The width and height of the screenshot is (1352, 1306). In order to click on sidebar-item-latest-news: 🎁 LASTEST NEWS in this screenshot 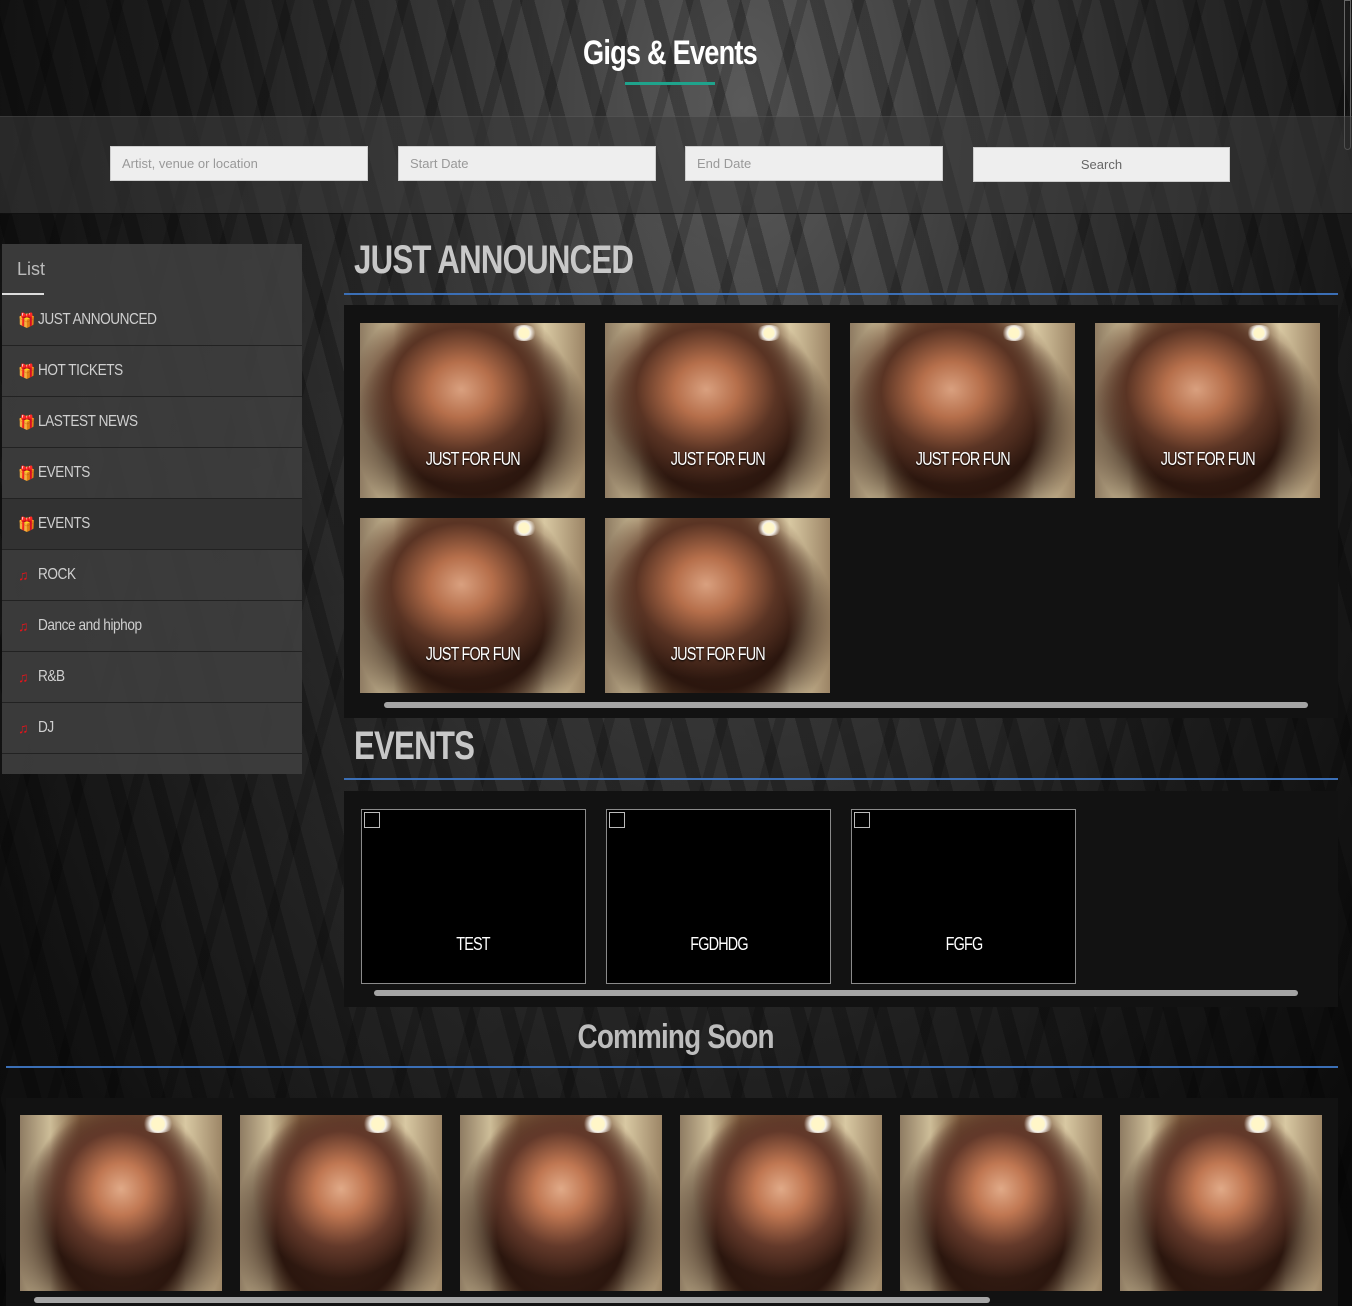, I will do `click(152, 422)`.